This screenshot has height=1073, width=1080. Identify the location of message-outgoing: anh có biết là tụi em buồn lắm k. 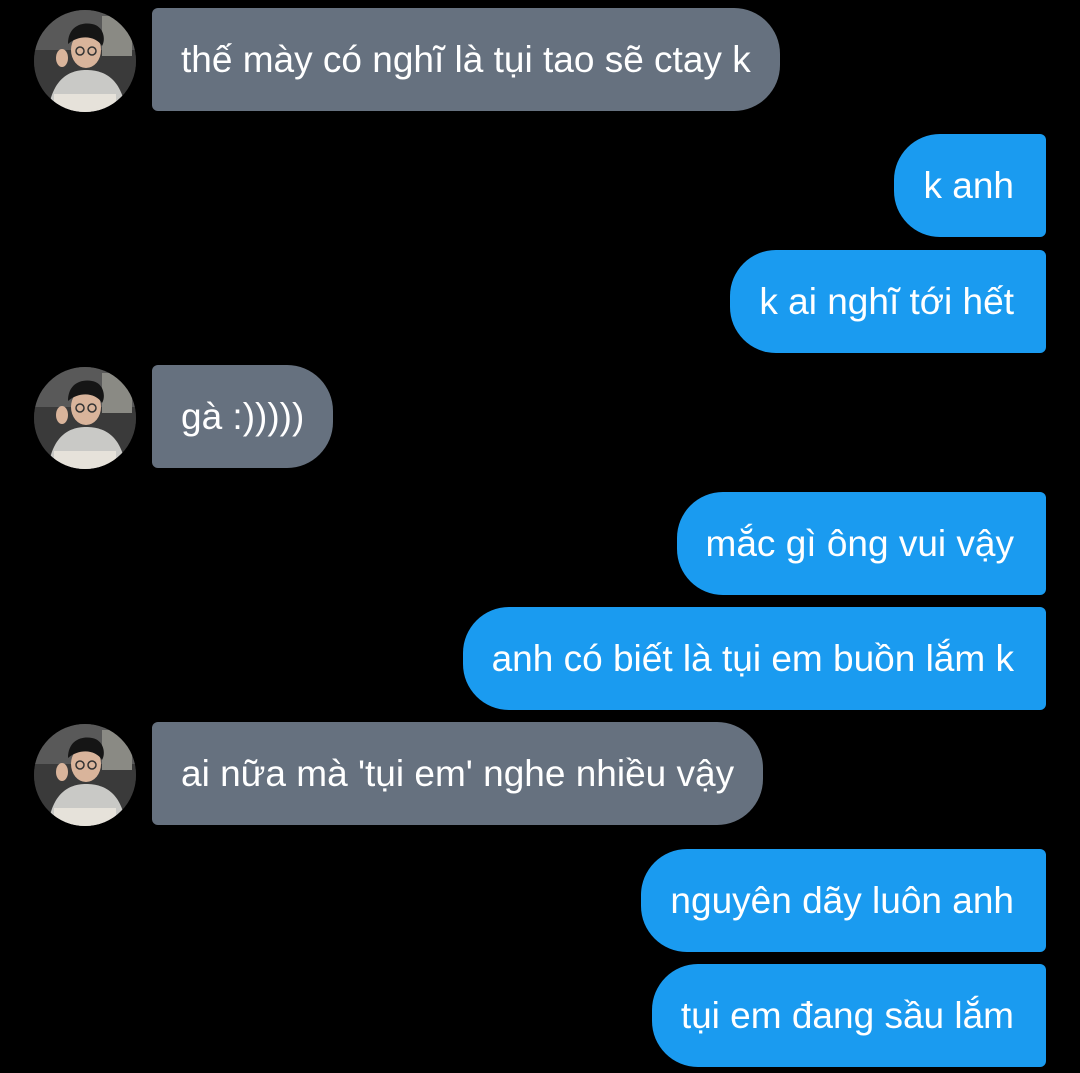
(754, 658).